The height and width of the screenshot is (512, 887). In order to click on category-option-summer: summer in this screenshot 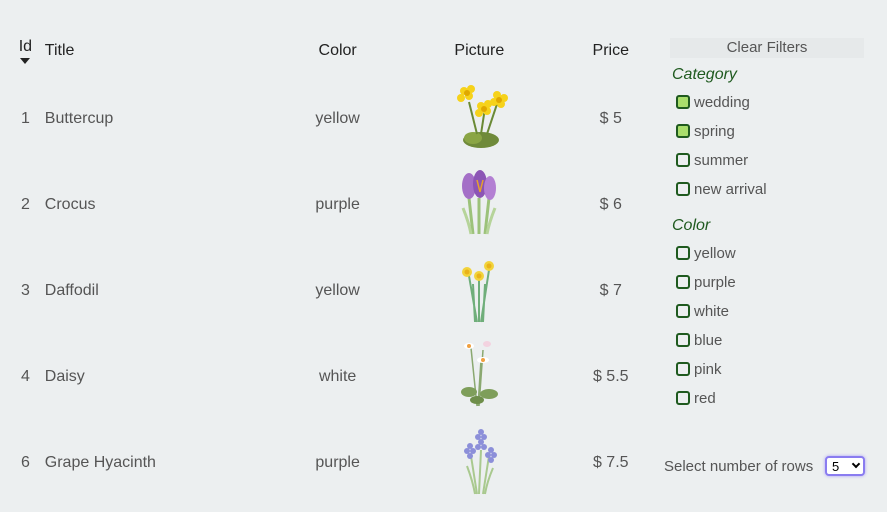, I will do `click(712, 160)`.